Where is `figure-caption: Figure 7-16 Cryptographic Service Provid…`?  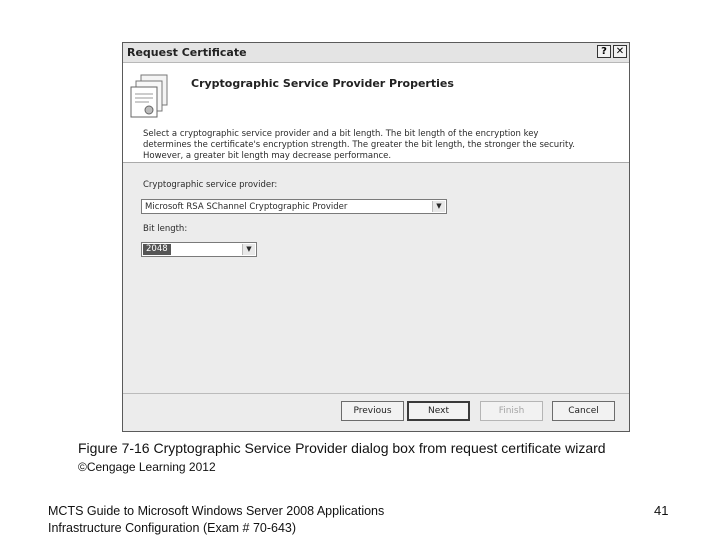 figure-caption: Figure 7-16 Cryptographic Service Provid… is located at coordinates (342, 448).